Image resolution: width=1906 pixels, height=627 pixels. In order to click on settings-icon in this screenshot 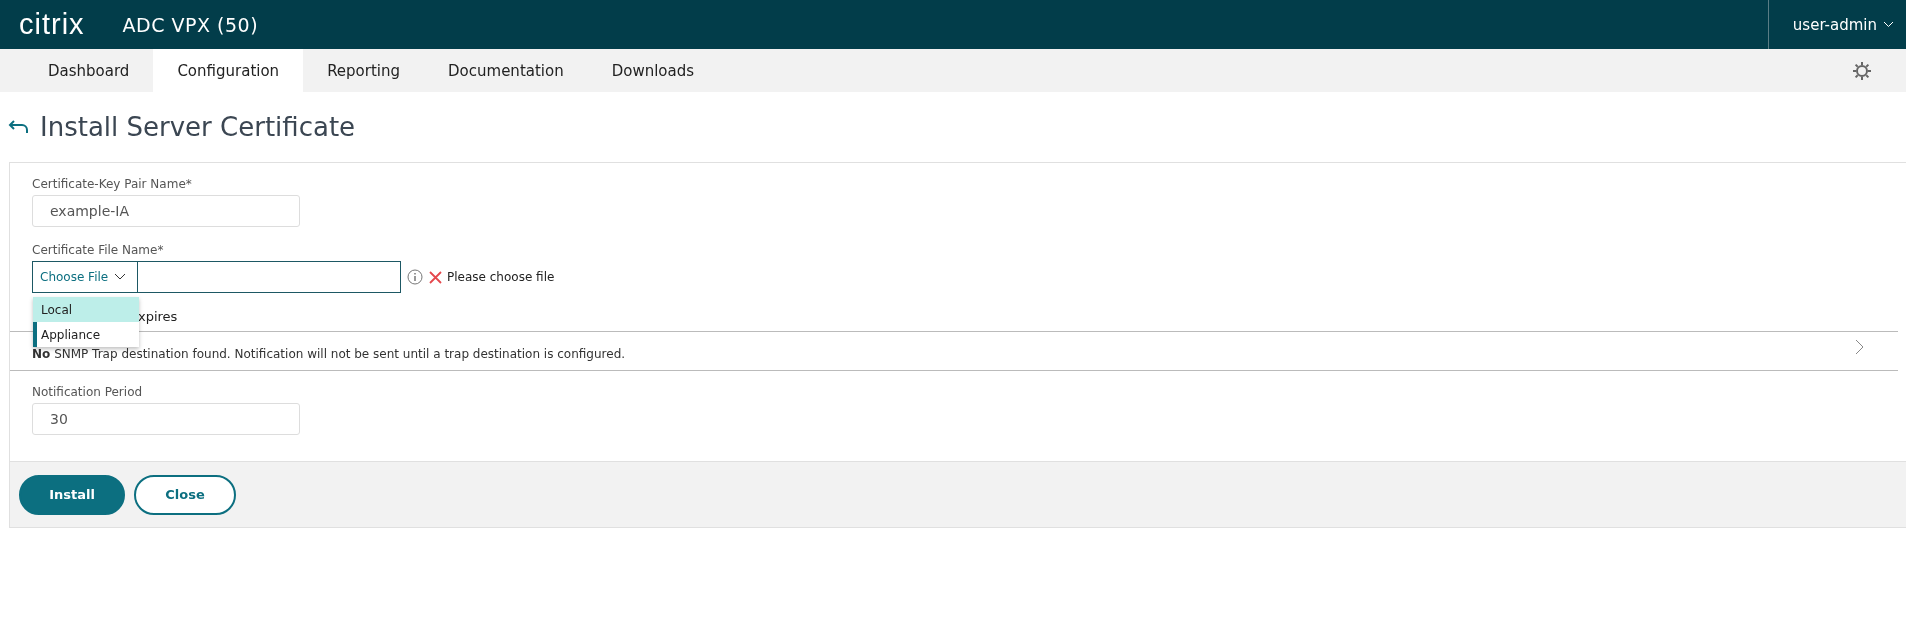, I will do `click(1862, 70)`.